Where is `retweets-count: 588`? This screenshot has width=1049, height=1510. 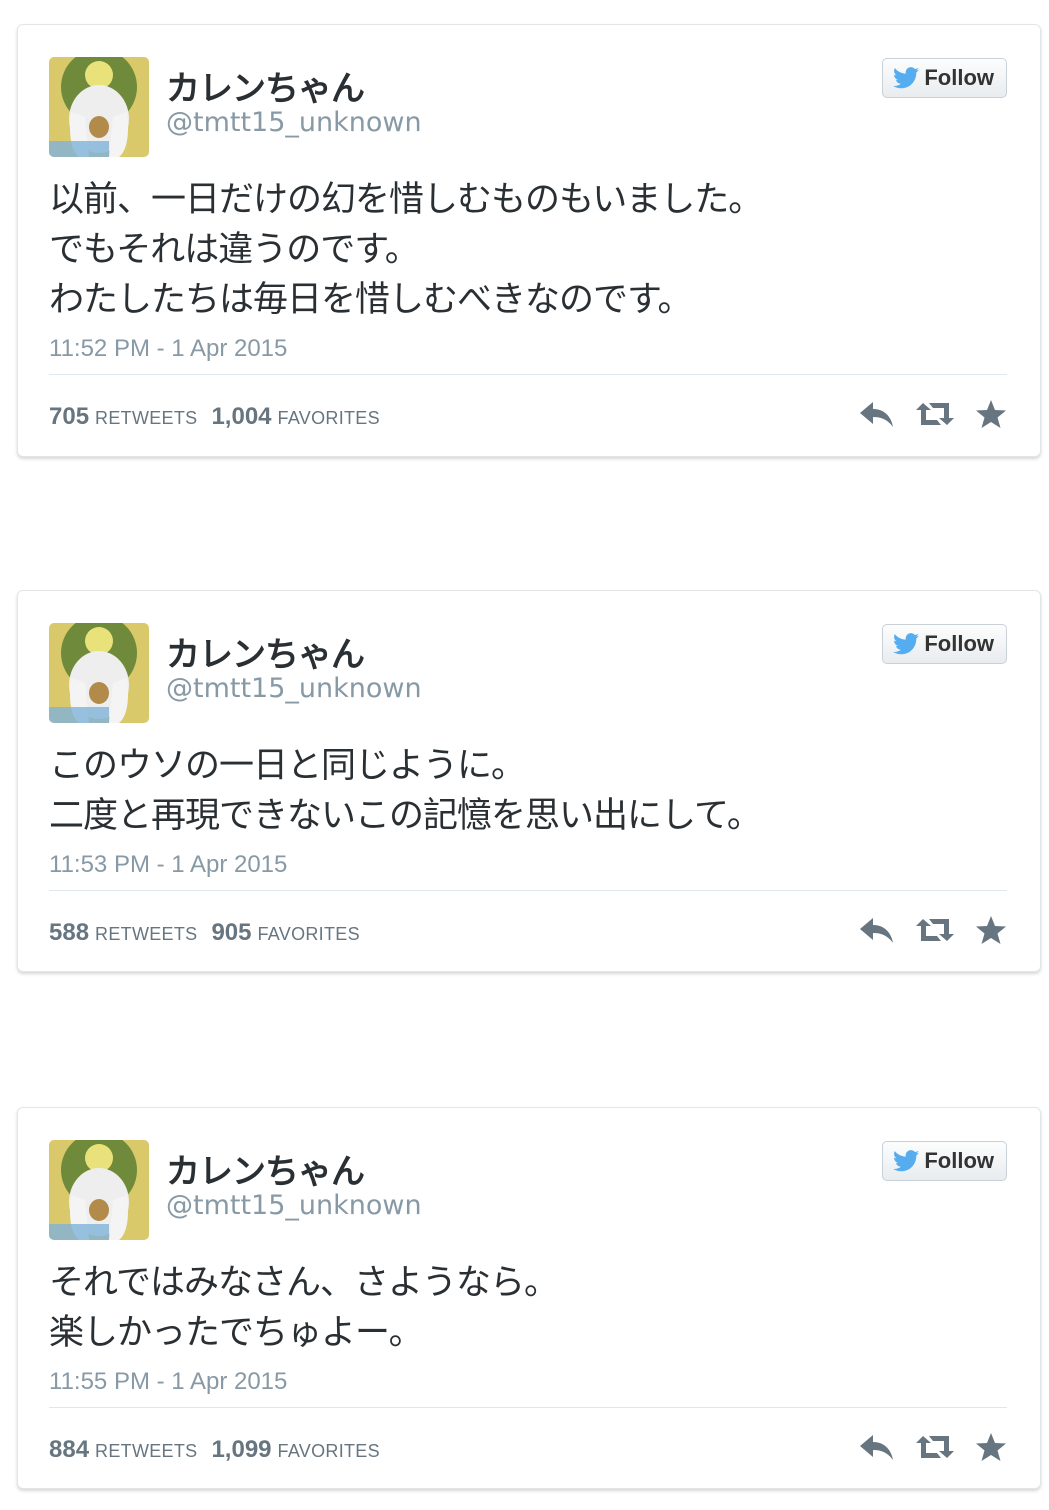
retweets-count: 588 is located at coordinates (69, 932).